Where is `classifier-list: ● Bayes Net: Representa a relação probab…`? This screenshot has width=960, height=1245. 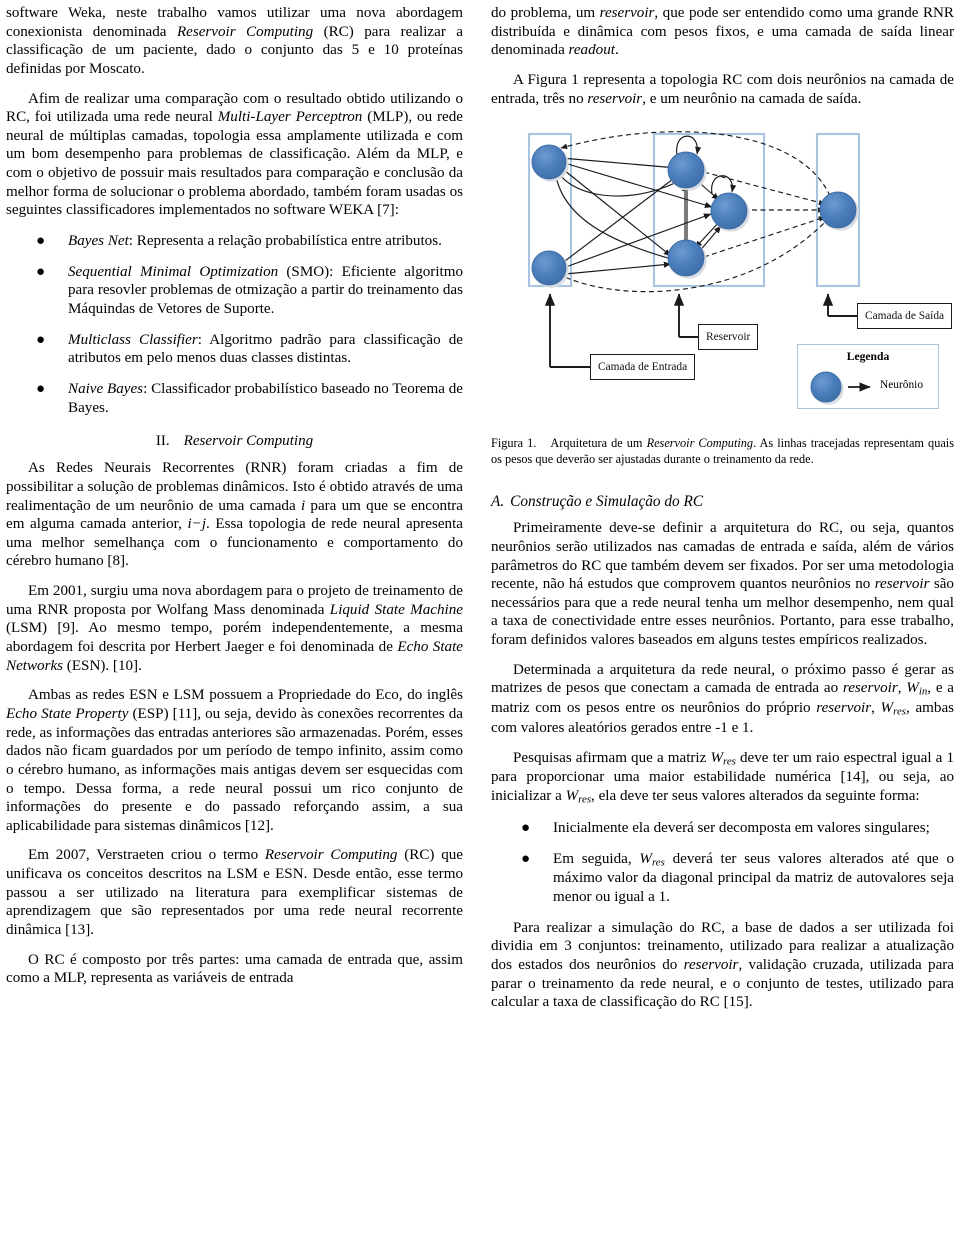 classifier-list: ● Bayes Net: Representa a relação probab… is located at coordinates (234, 324).